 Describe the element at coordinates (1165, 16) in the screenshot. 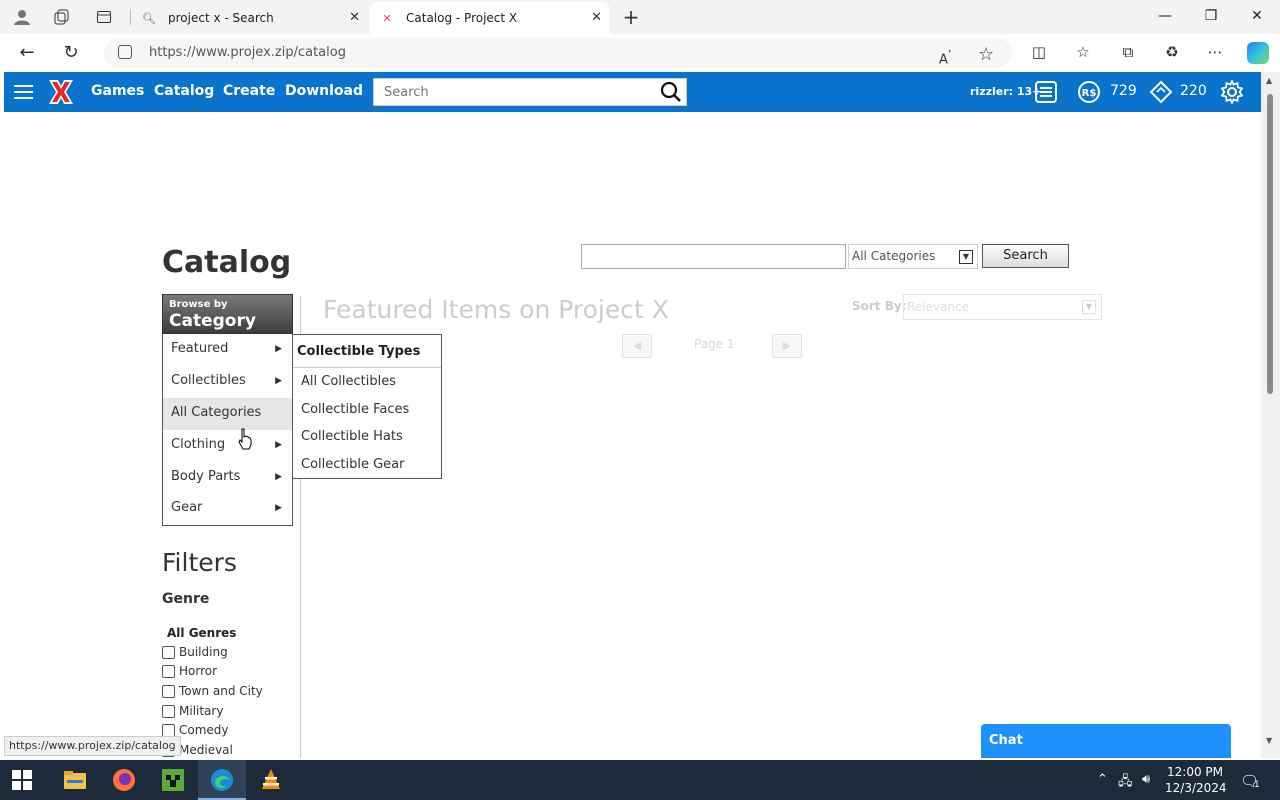

I see `minimize-icon: —` at that location.